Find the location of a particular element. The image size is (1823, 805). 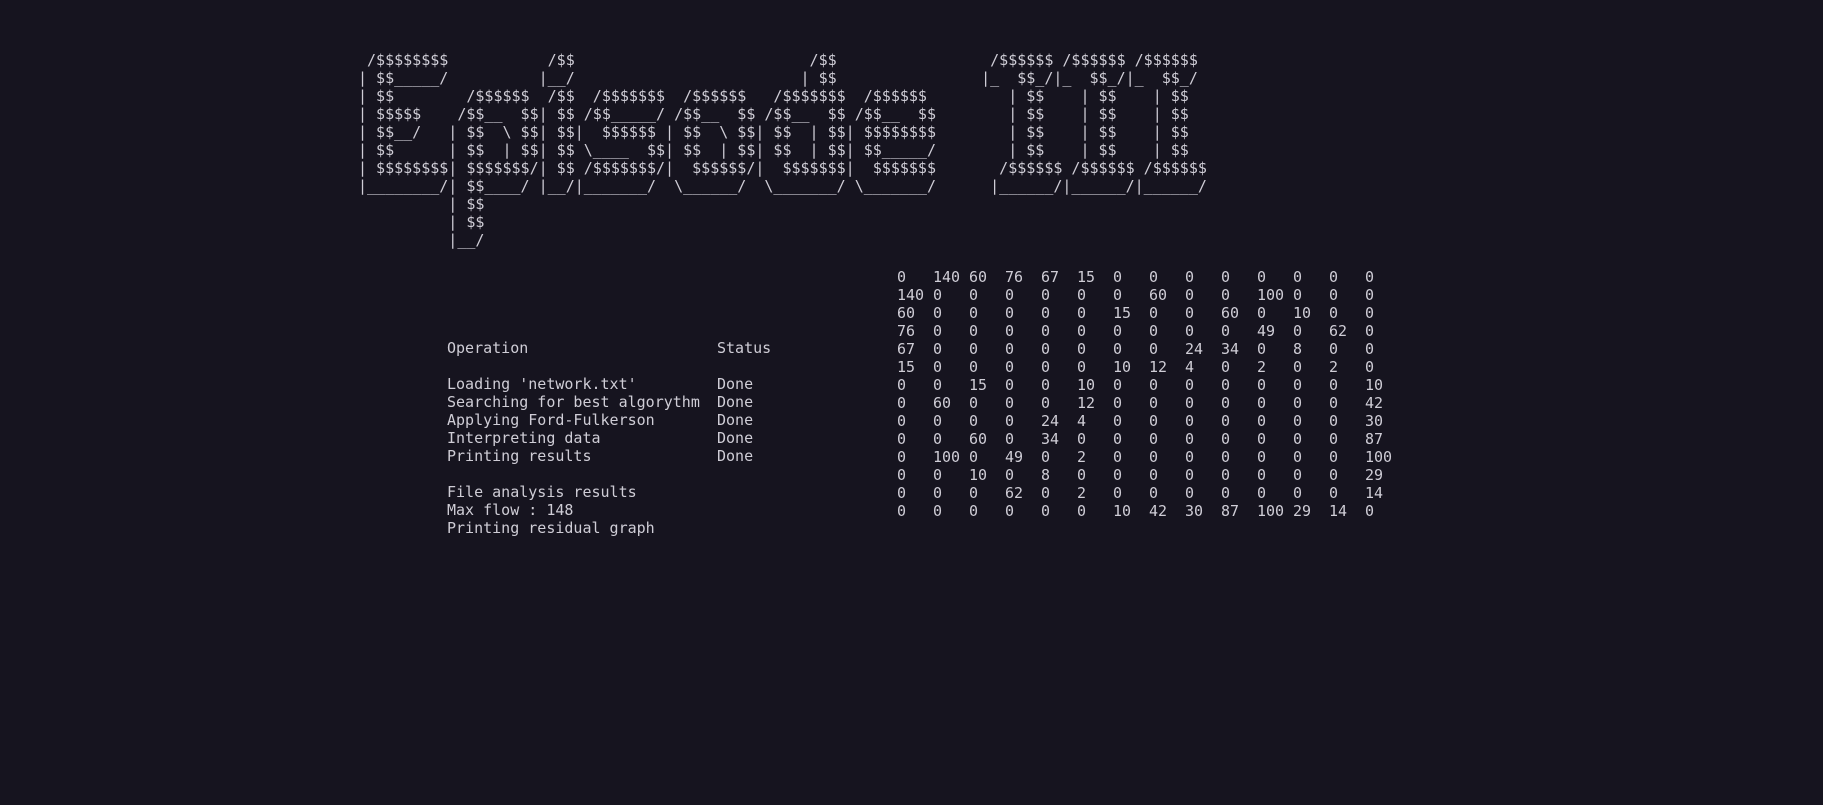

matrix-cell: 4 is located at coordinates (1082, 421).